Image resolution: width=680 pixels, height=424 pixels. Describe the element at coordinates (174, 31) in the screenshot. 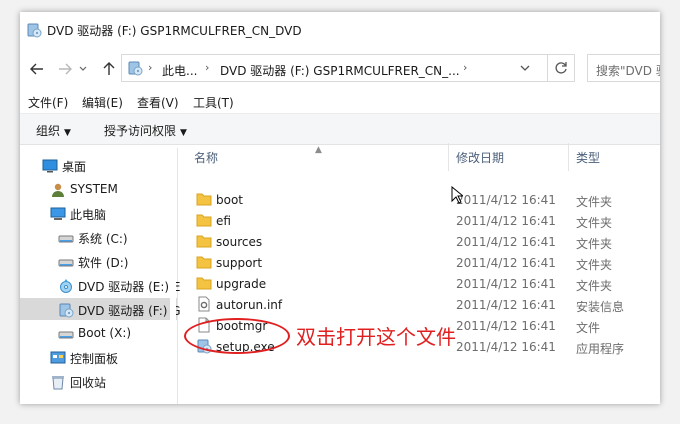

I see `window-title: DVD 驱动器 (F:) GSP1RMCULFRER_CN_DVD` at that location.